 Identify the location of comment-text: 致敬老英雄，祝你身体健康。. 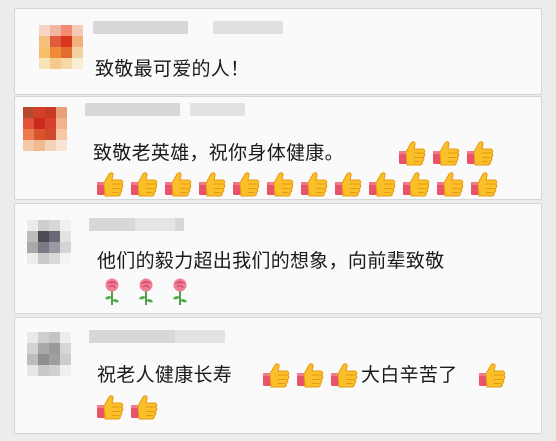
(218, 153).